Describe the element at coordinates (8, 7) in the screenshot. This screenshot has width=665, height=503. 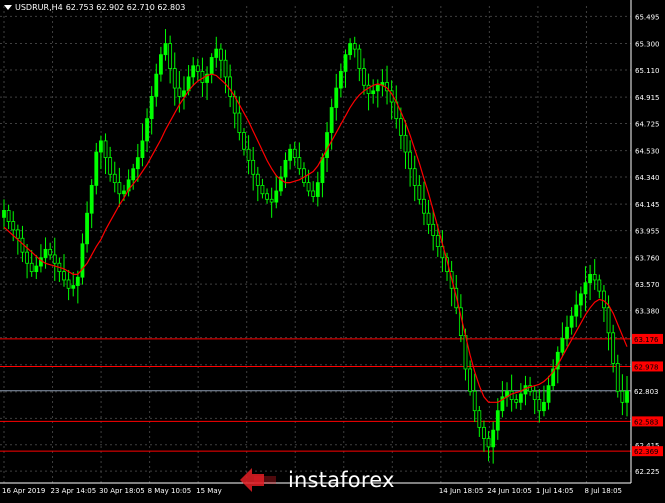
I see `dropdown-triangle-icon` at that location.